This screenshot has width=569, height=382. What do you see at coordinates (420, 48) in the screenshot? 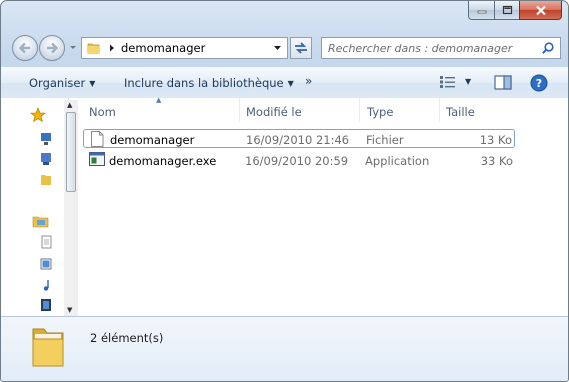
I see `search-input: Rechercher dans : demomanager` at bounding box center [420, 48].